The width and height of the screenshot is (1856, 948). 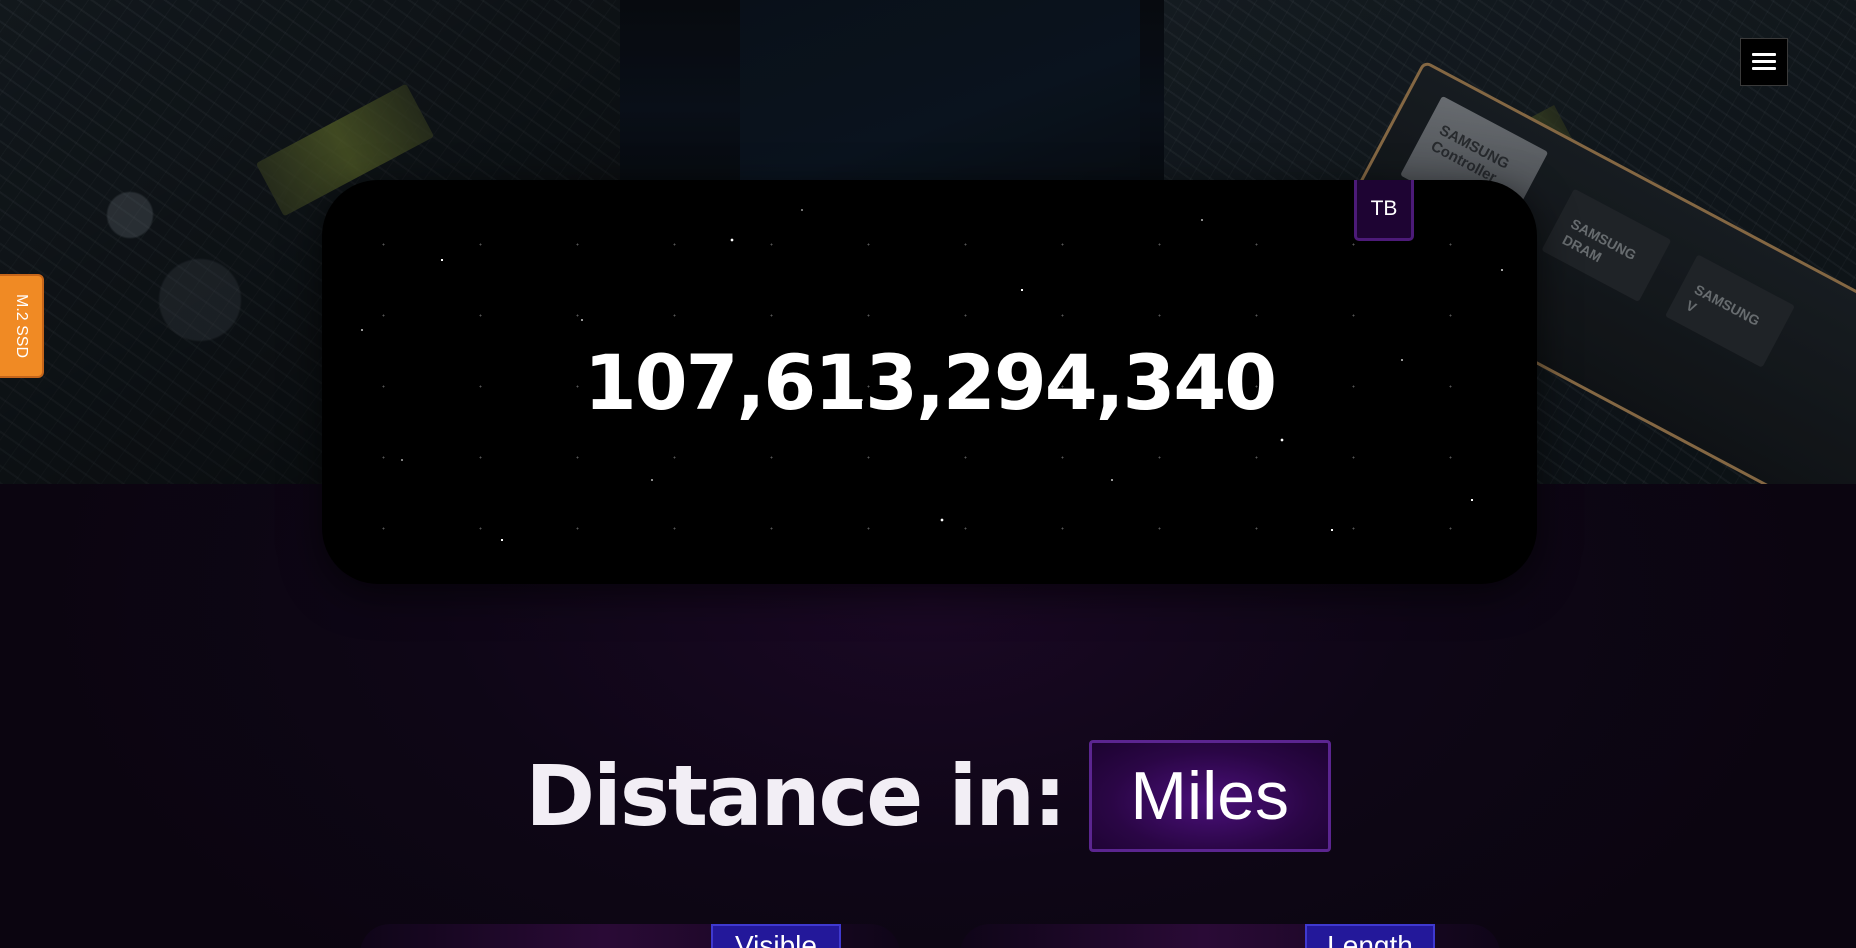 I want to click on side-tab-m2-ssd: M.2 SSD, so click(x=22, y=326).